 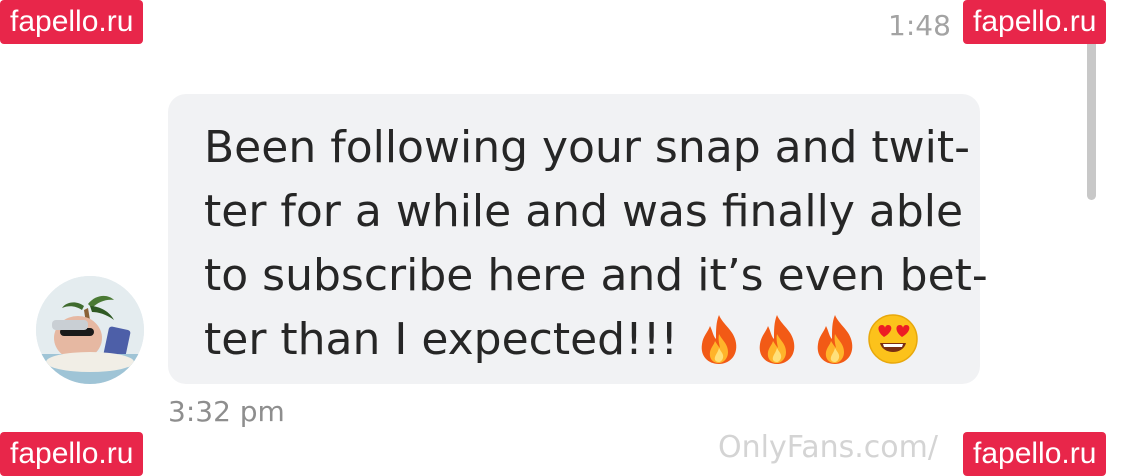 I want to click on message-line-last: ter than I expected!!!, so click(x=587, y=340).